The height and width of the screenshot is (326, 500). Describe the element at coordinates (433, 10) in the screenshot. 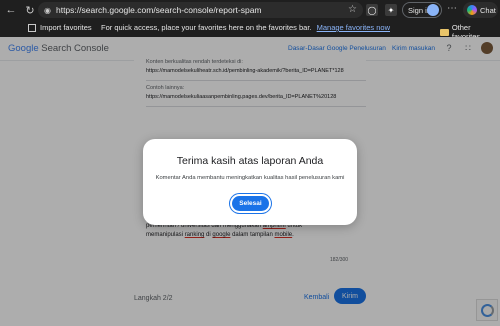

I see `profile-avatar` at that location.